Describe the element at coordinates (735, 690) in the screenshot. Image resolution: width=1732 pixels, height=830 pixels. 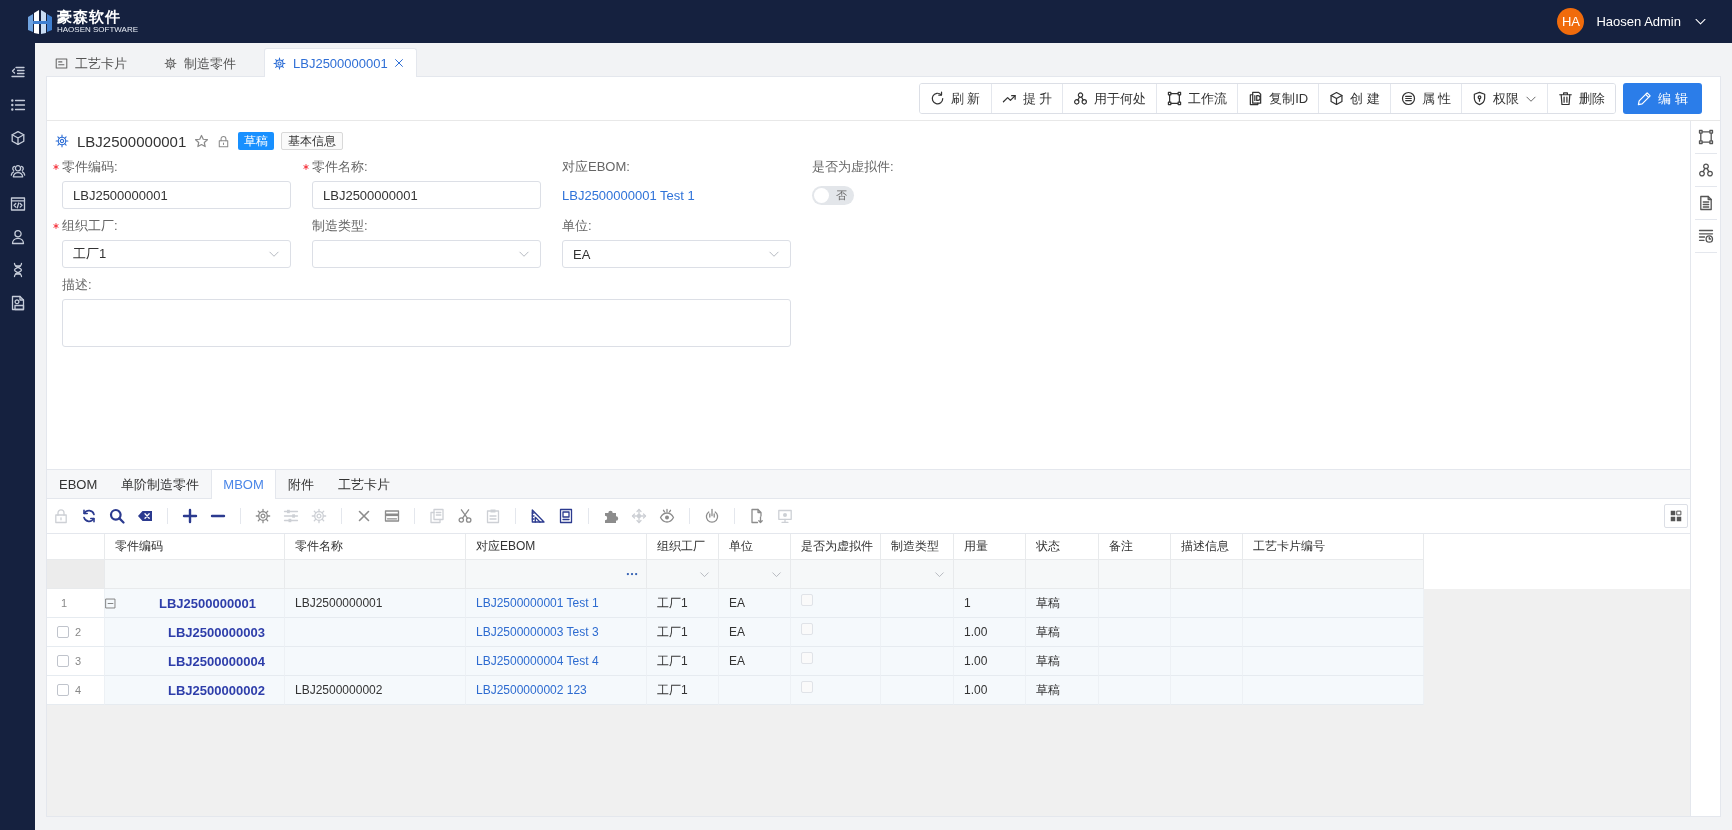
I see `table-row: 4 LBJ2500000002 LBJ2500000002 LBJ2500000002 123 工厂1 1.00 草稿` at that location.